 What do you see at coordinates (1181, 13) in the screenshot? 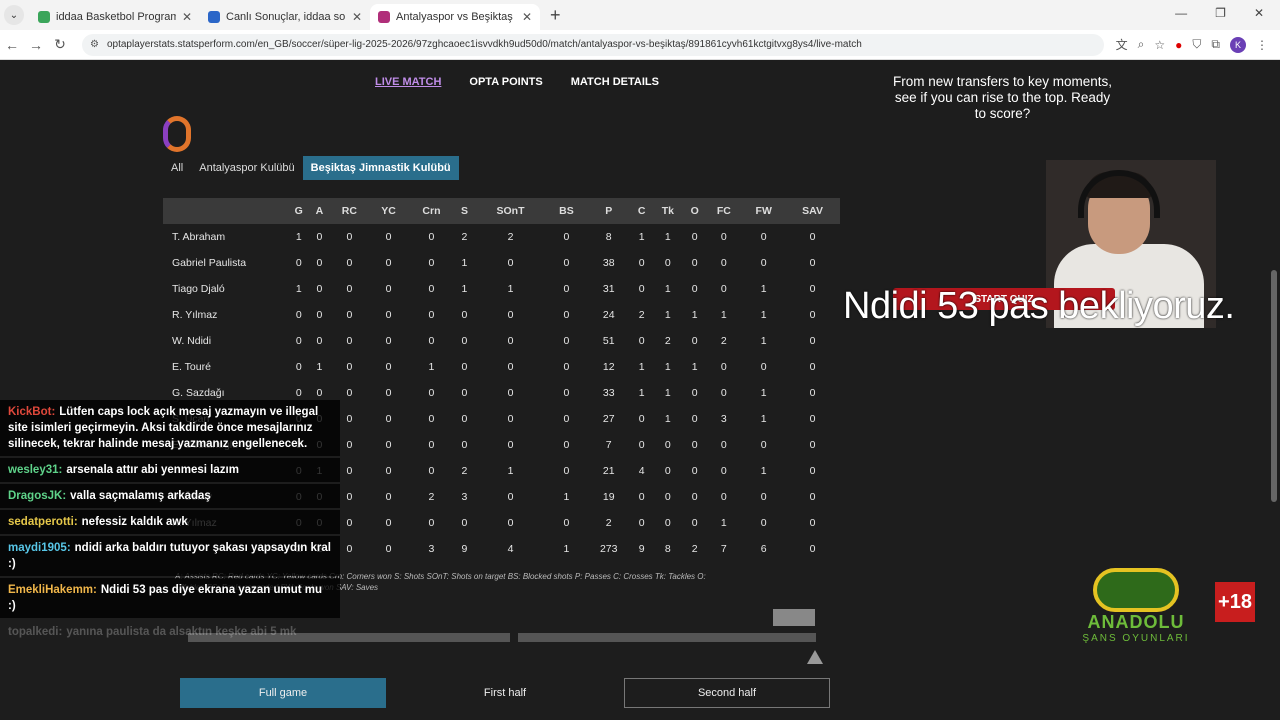
I see `minimize-icon: —` at bounding box center [1181, 13].